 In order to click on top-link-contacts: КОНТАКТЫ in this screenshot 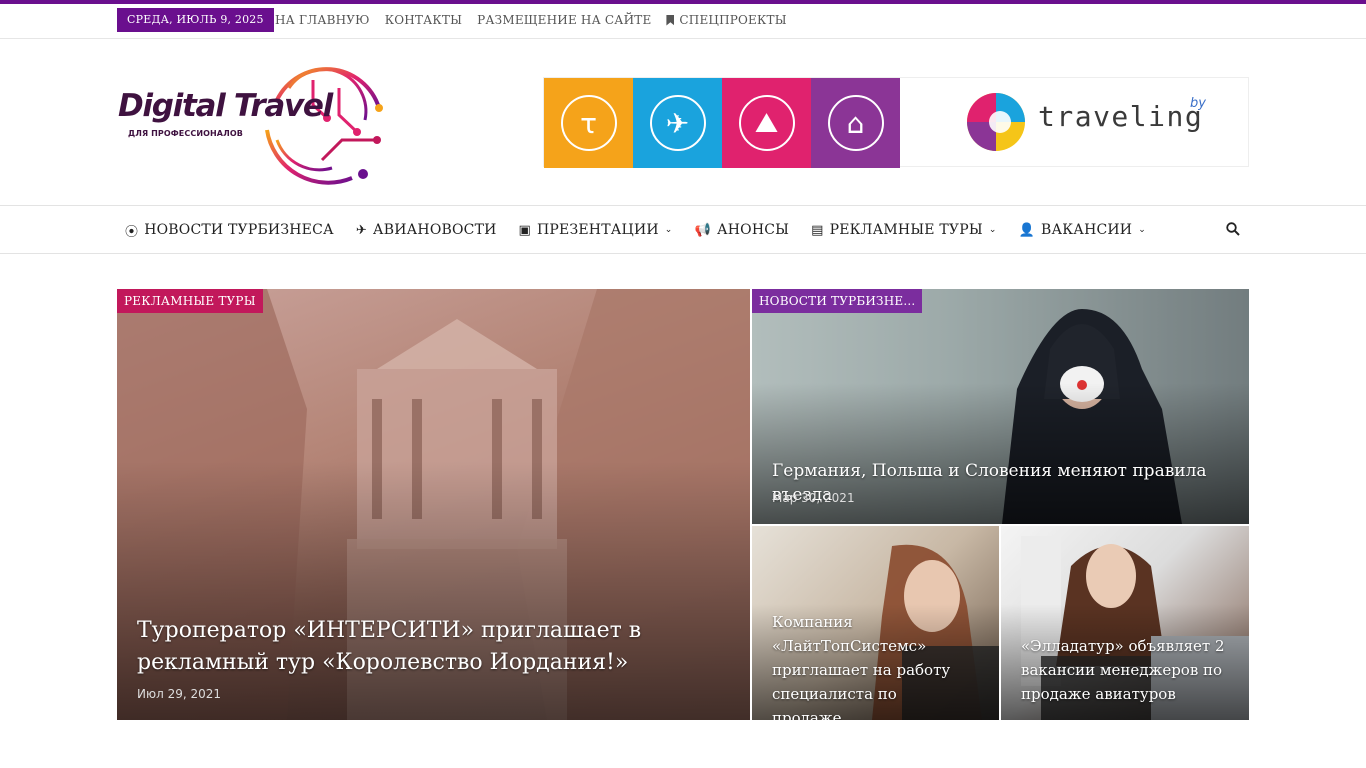, I will do `click(423, 20)`.